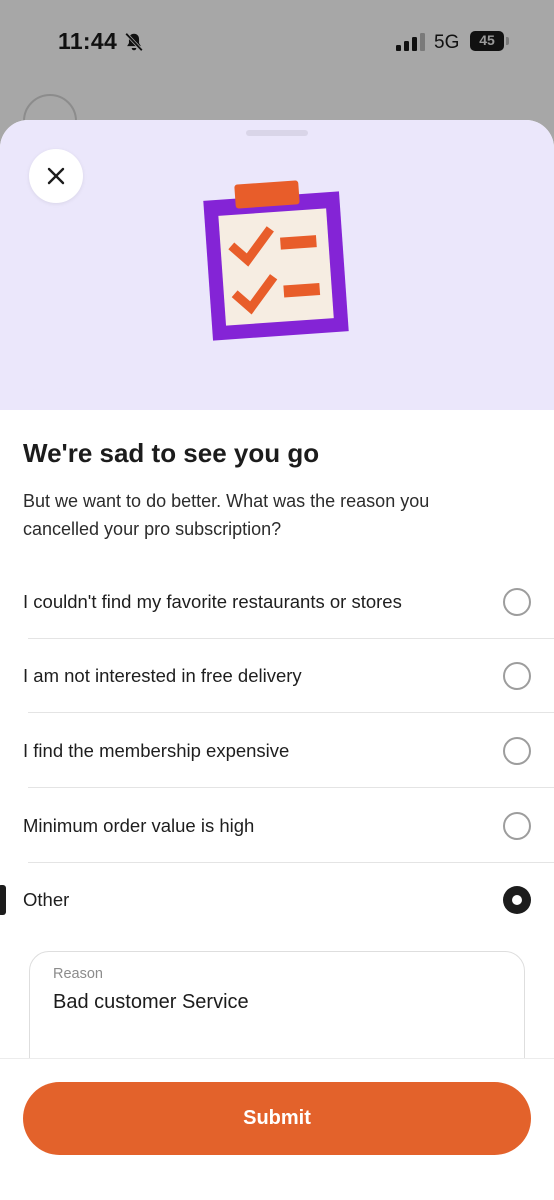  I want to click on submit-button: Submit, so click(277, 1118).